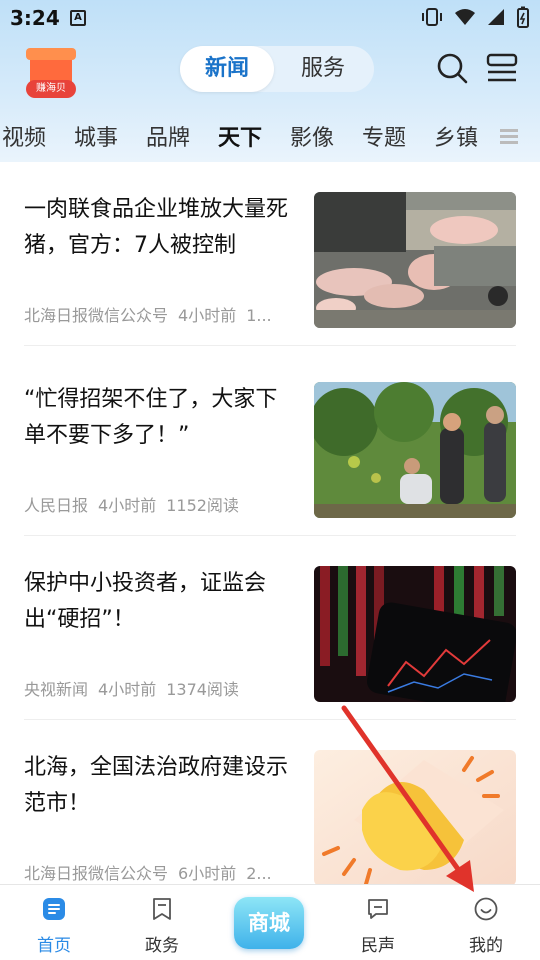 This screenshot has width=540, height=960. What do you see at coordinates (312, 136) in the screenshot?
I see `channel-image: 影像` at bounding box center [312, 136].